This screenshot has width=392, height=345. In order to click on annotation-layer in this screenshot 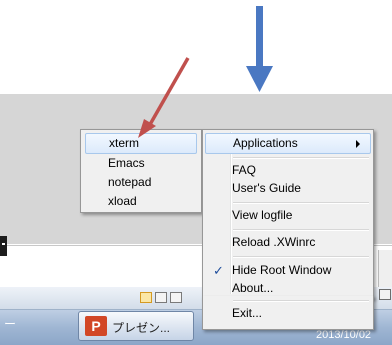, I will do `click(205, 72)`.